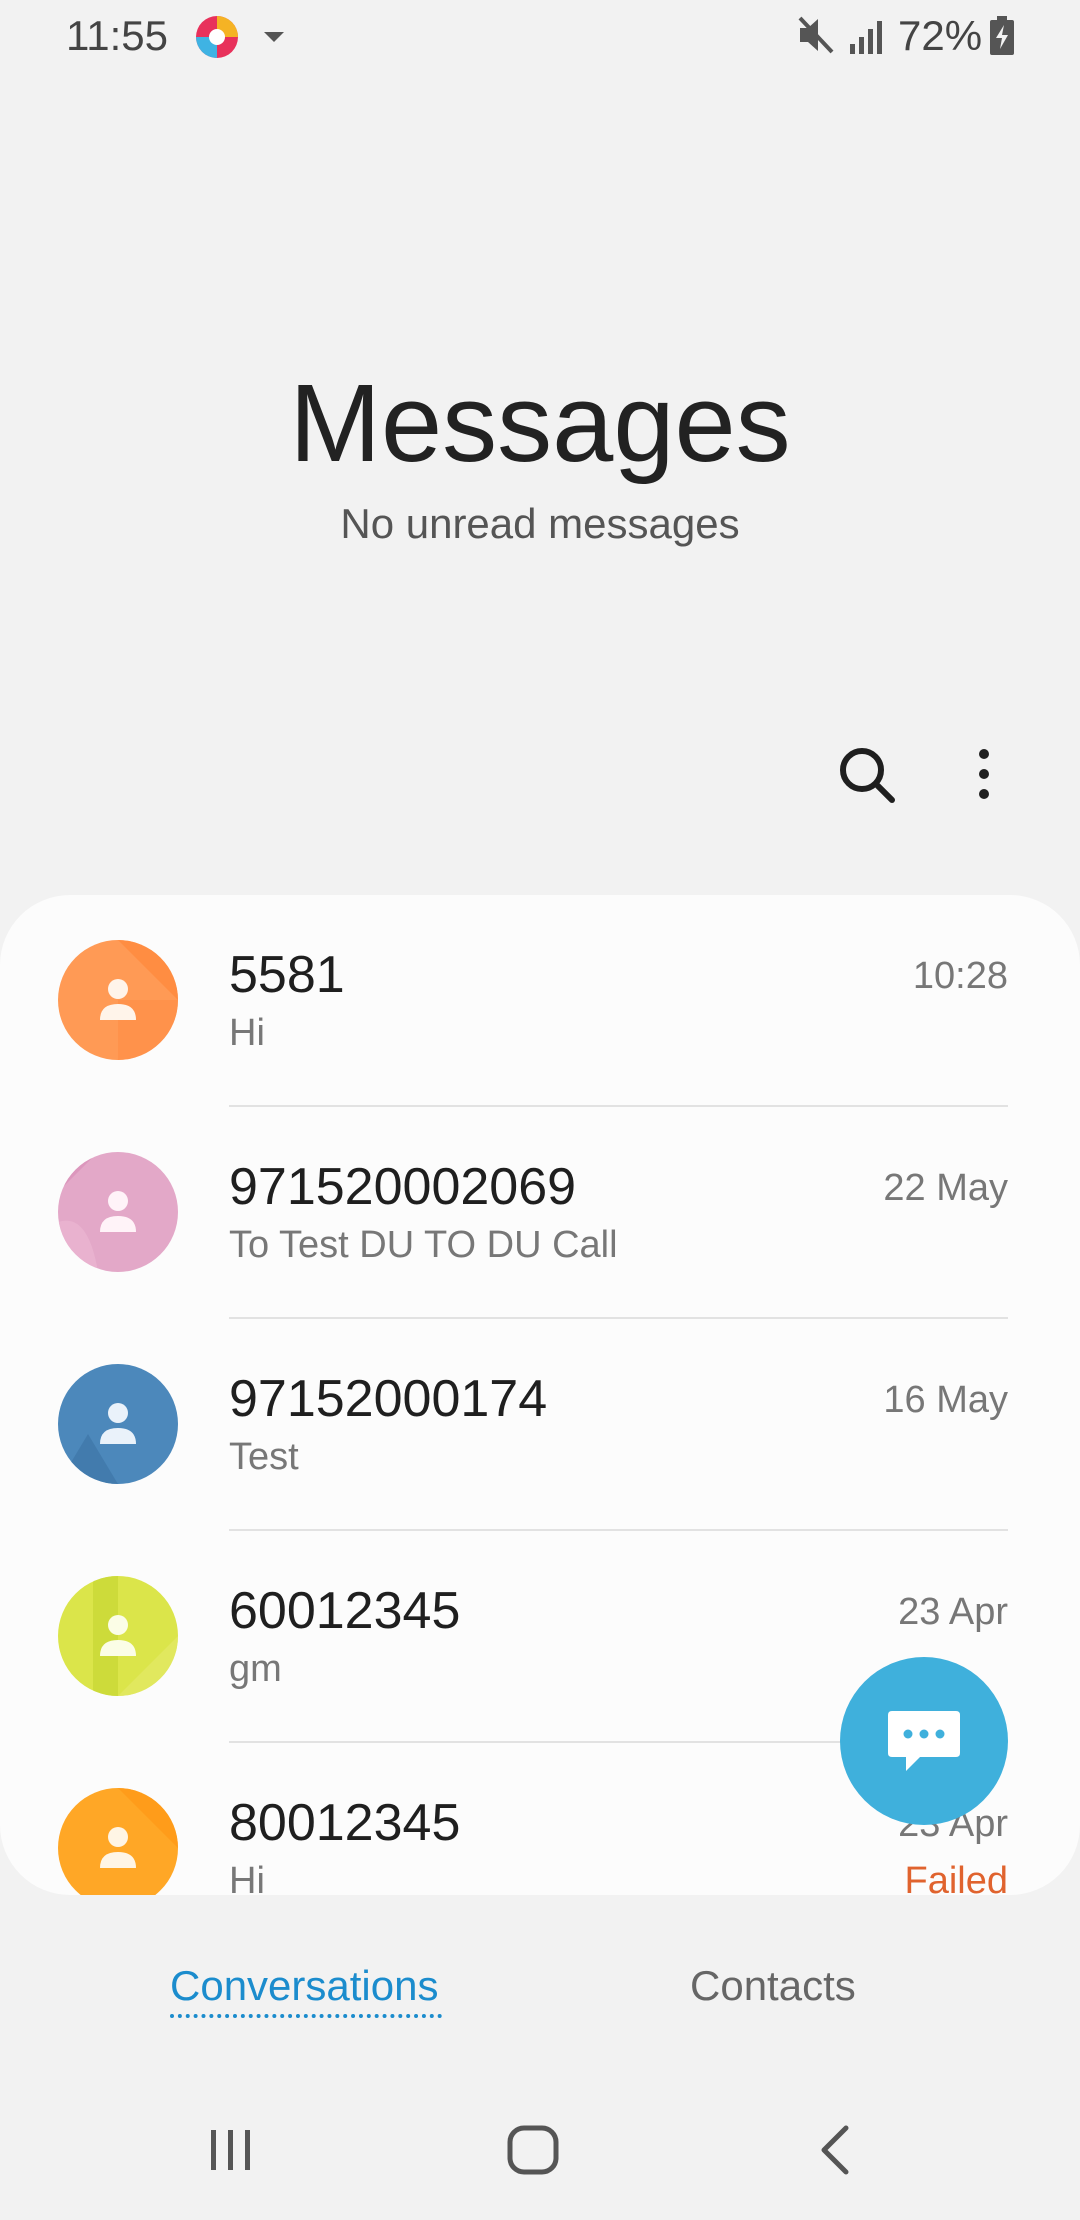 The width and height of the screenshot is (1080, 2220). What do you see at coordinates (940, 35) in the screenshot?
I see `battery-percent: 72%` at bounding box center [940, 35].